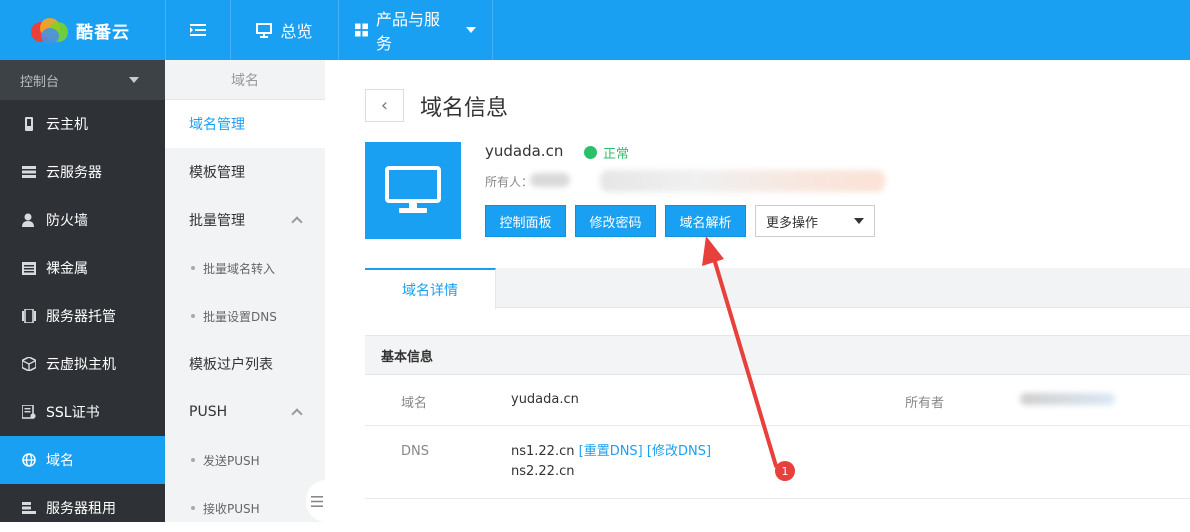 The image size is (1190, 532). I want to click on subnav-template-manage: 模板管理, so click(245, 172).